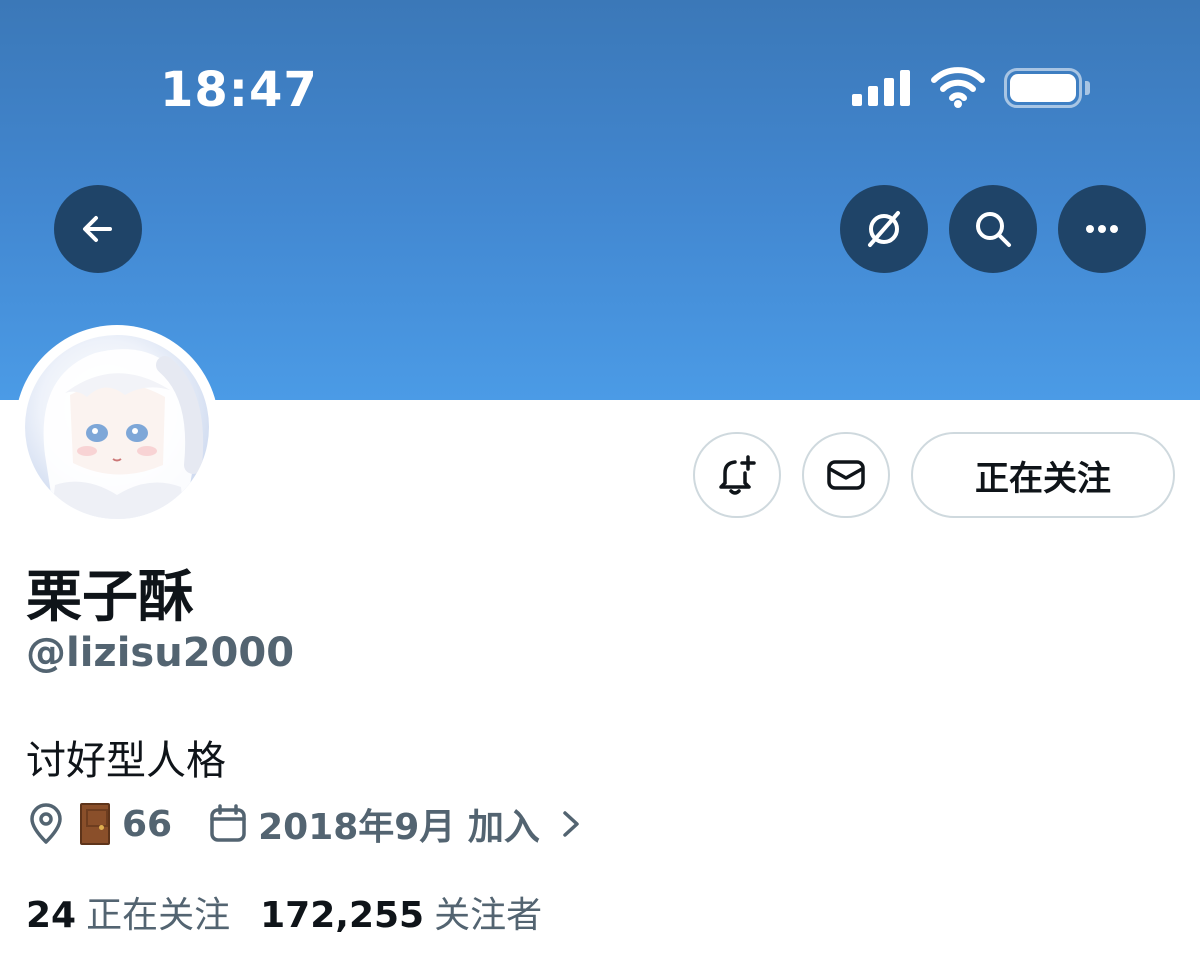 This screenshot has height=979, width=1200. What do you see at coordinates (571, 824) in the screenshot?
I see `chevron-right-icon` at bounding box center [571, 824].